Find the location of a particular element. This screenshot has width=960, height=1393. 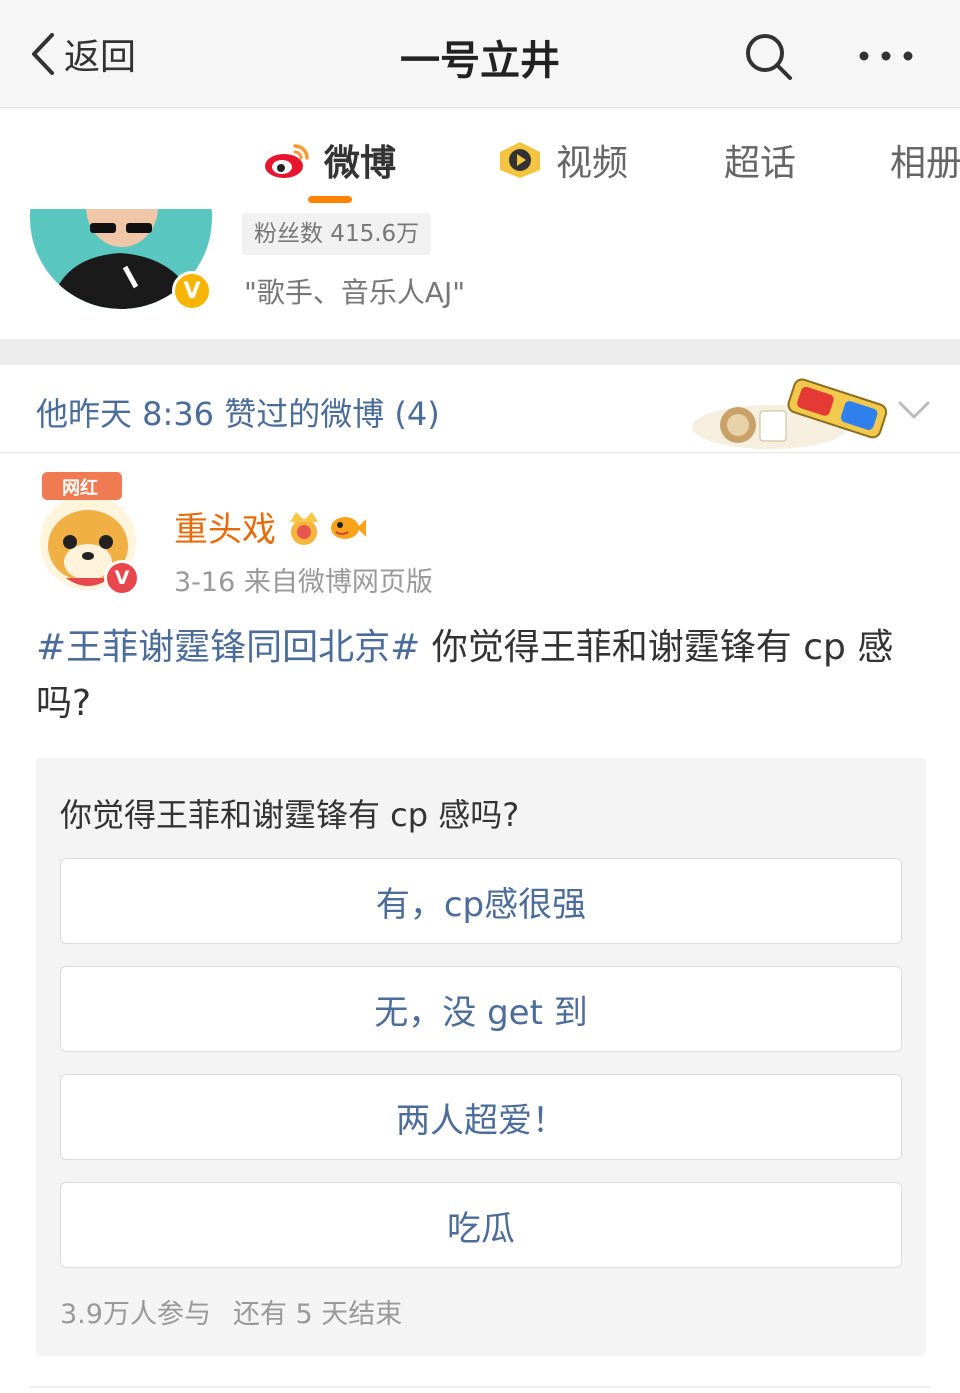

tab-video: 视频 is located at coordinates (562, 160).